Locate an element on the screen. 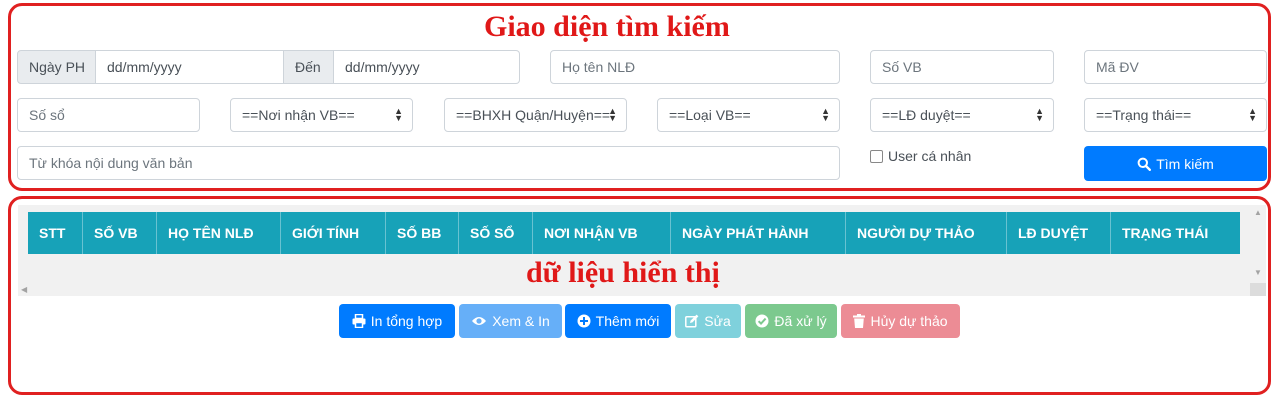 The image size is (1280, 400). employee-name-input: Họ tên NLĐ is located at coordinates (695, 67).